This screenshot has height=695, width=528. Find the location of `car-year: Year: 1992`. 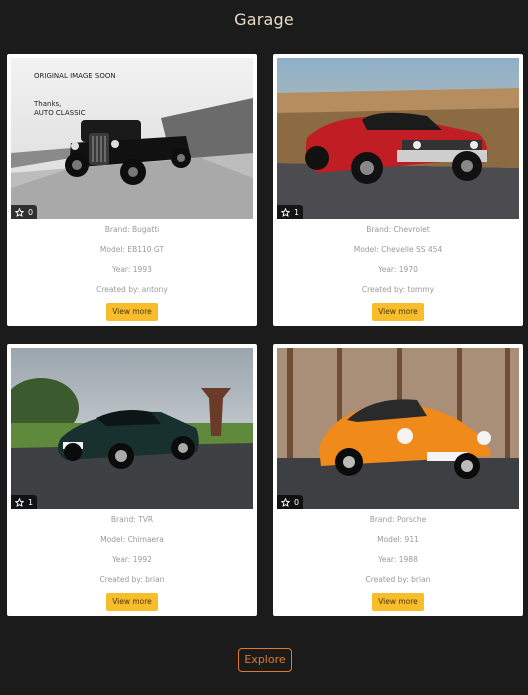

car-year: Year: 1992 is located at coordinates (132, 559).